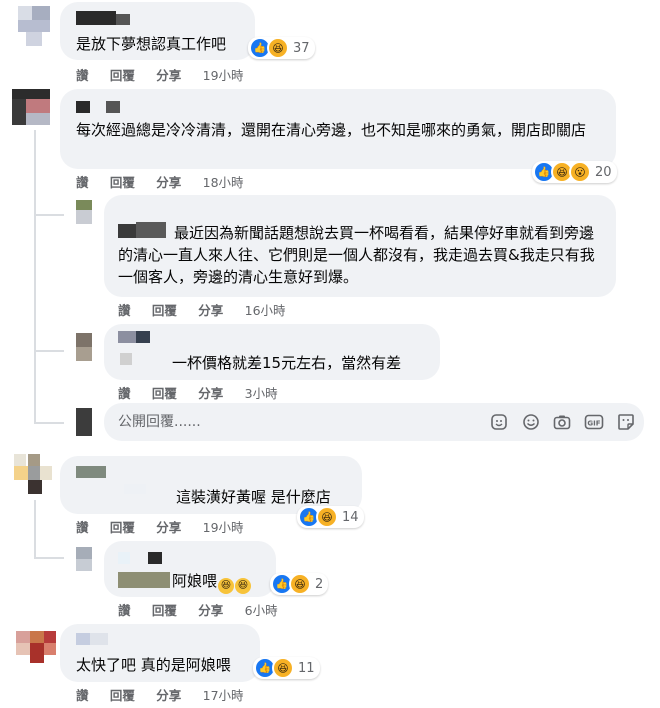  Describe the element at coordinates (603, 172) in the screenshot. I see `reaction-count: 20` at that location.